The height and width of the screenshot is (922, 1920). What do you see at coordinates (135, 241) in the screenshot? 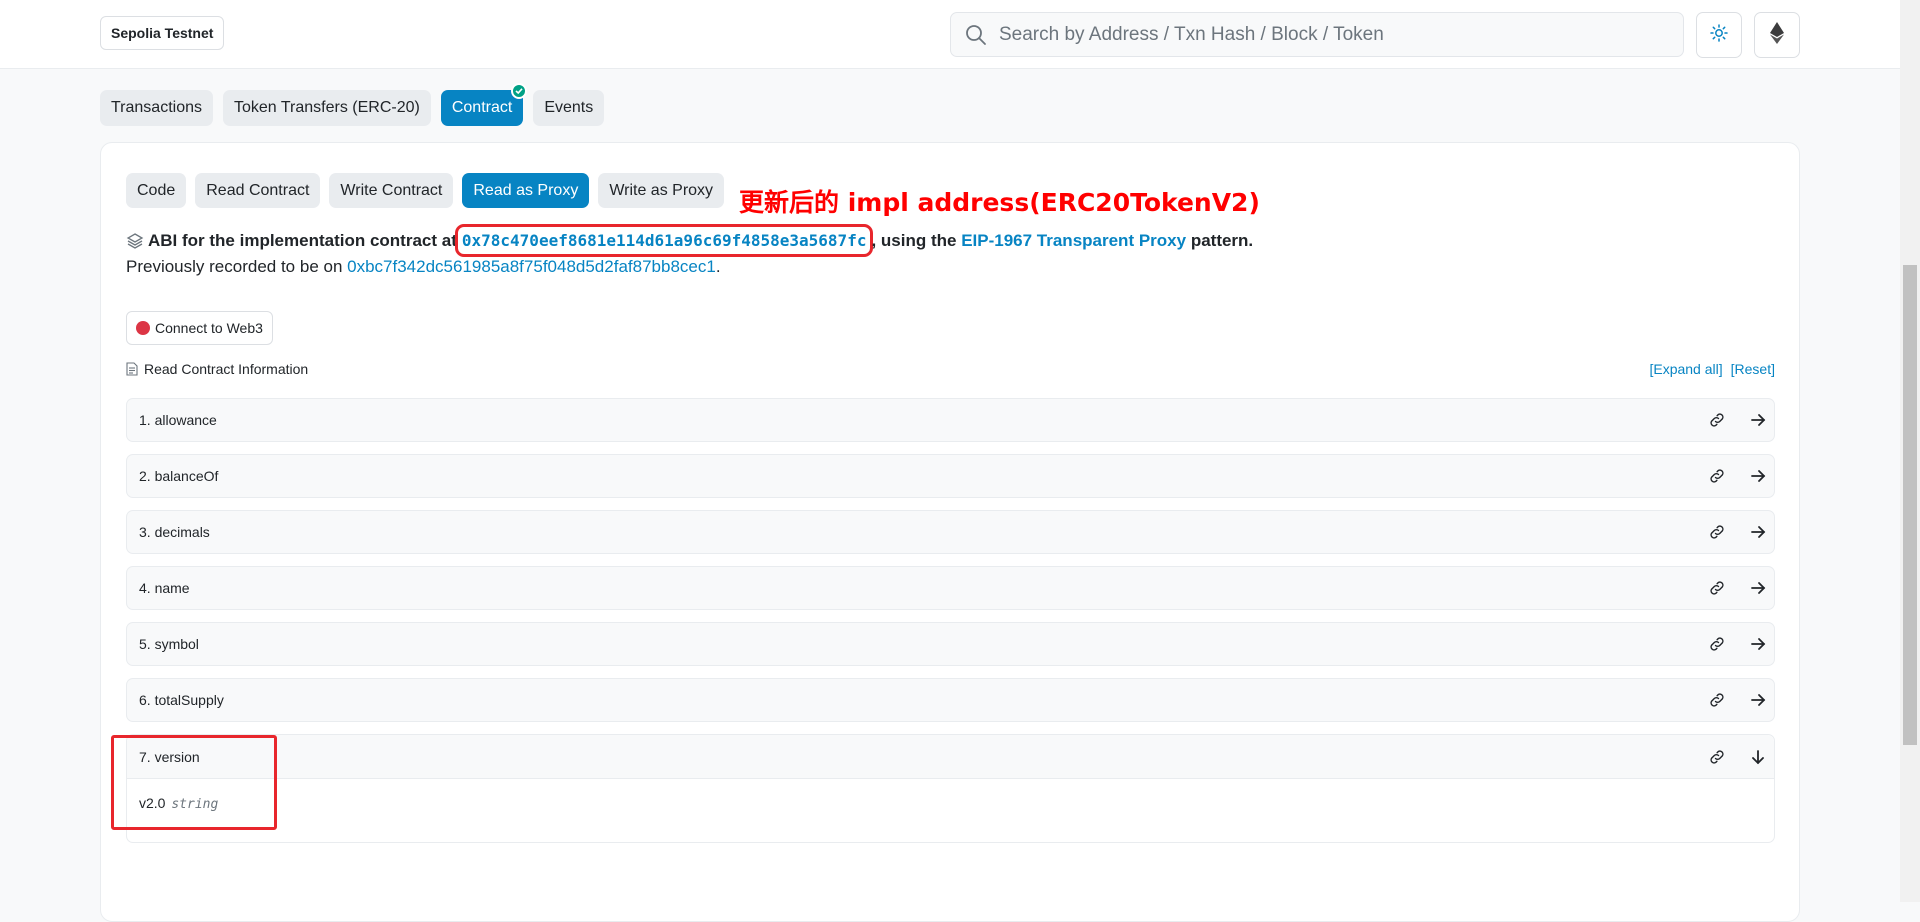
I see `layers-icon` at bounding box center [135, 241].